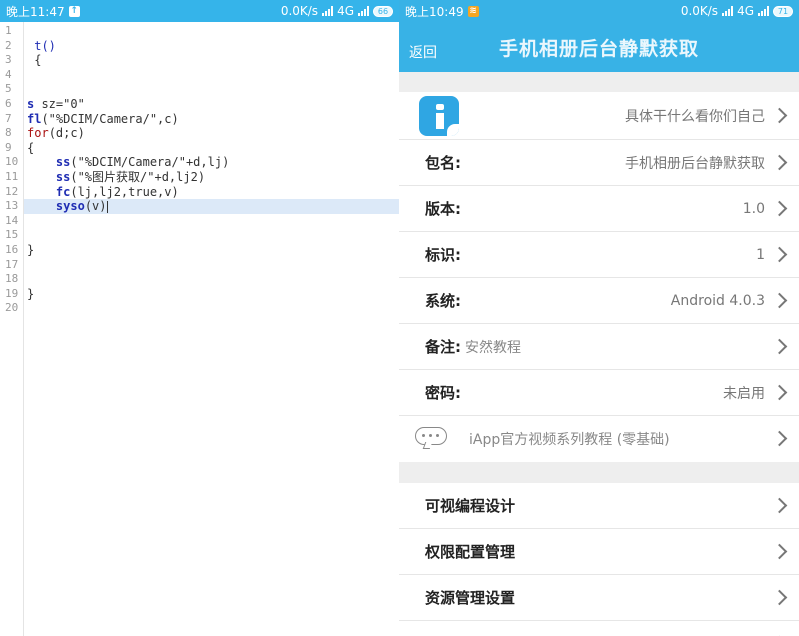 This screenshot has height=636, width=799. I want to click on code-line-current: syso(v), so click(211, 206).